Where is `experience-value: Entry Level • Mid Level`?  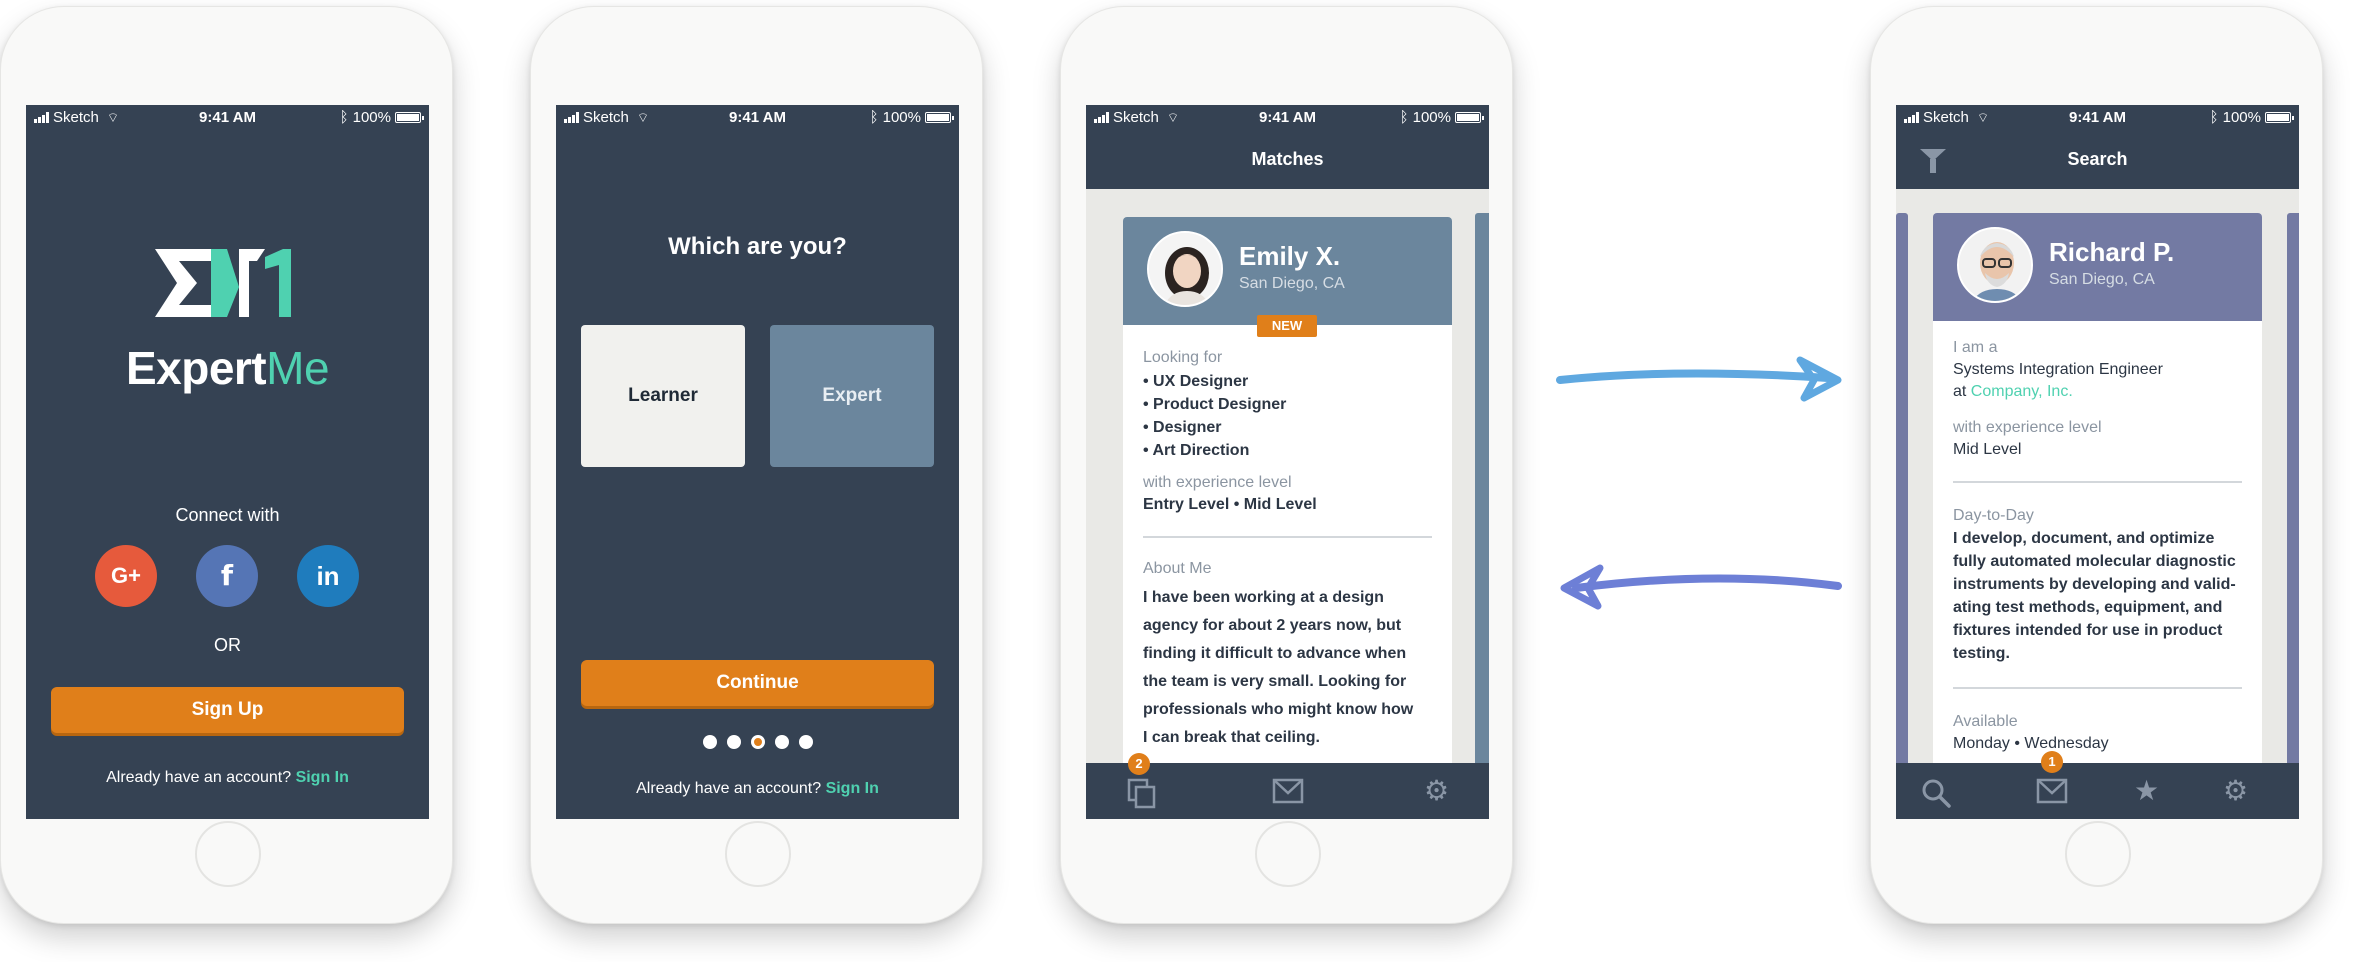 experience-value: Entry Level • Mid Level is located at coordinates (1230, 504).